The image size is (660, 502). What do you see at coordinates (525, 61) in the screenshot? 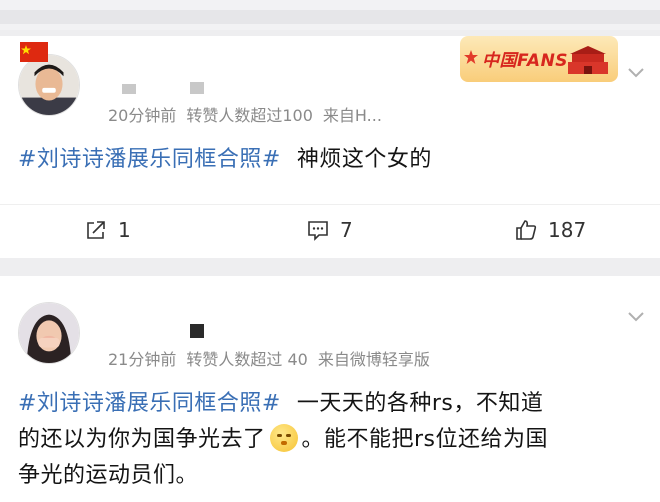
I see `fans-badge-label: 中国FANS` at bounding box center [525, 61].